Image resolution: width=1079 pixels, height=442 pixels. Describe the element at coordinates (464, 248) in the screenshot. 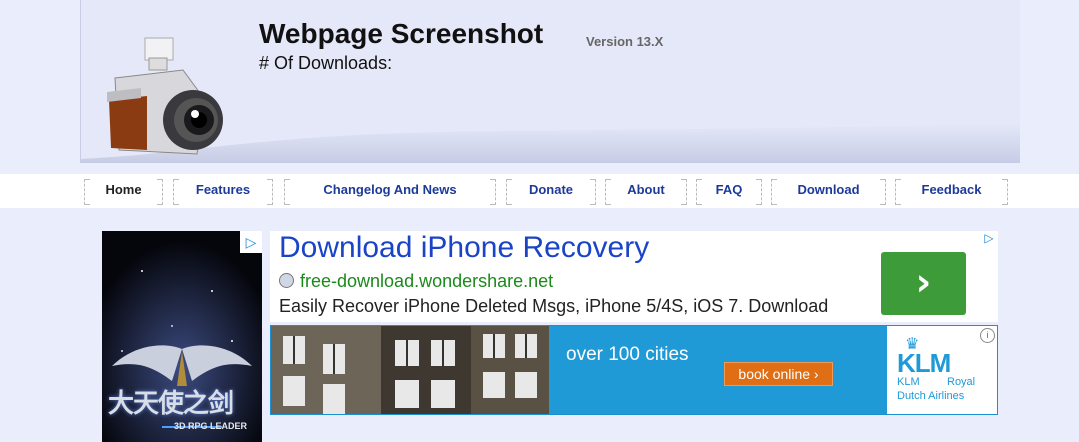

I see `text-ad-title-link: Download iPhone Recovery` at that location.